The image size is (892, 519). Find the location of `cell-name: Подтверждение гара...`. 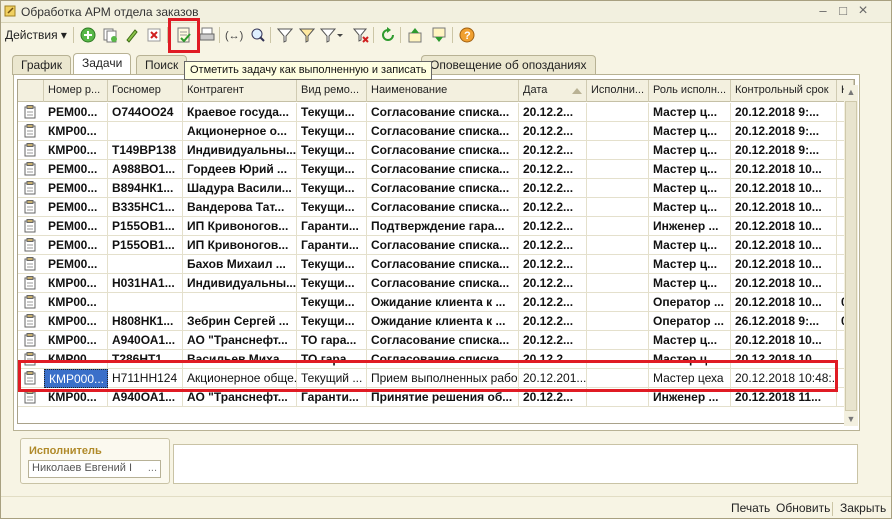

cell-name: Подтверждение гара... is located at coordinates (443, 226).